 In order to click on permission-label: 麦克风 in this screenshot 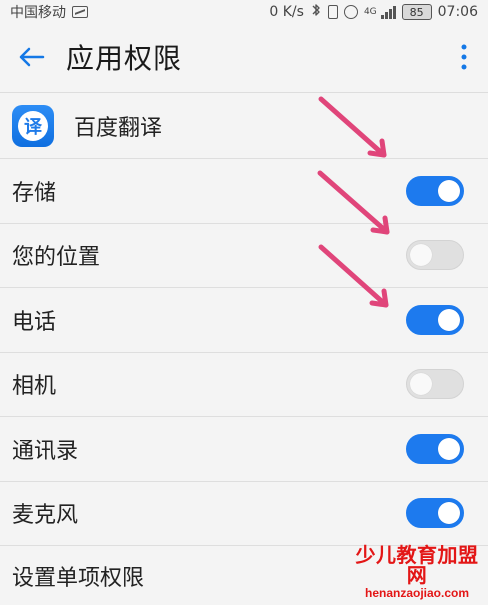, I will do `click(45, 516)`.